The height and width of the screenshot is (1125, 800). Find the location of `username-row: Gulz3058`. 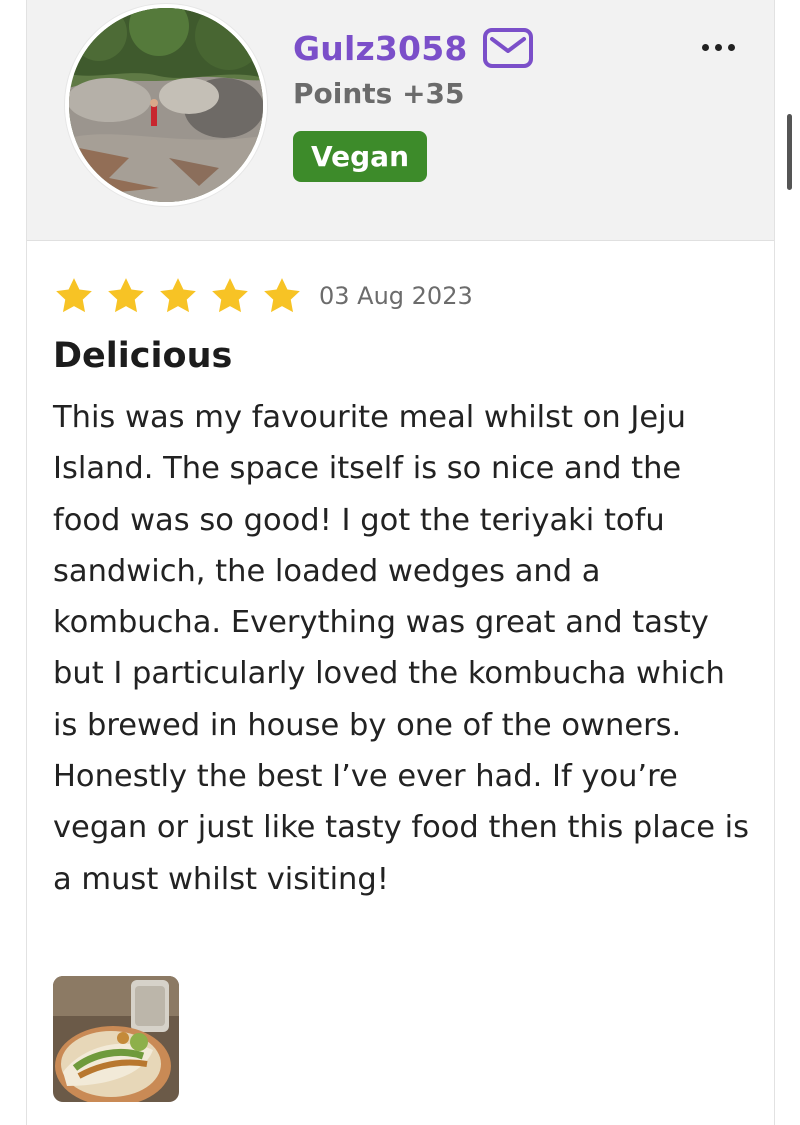

username-row: Gulz3058 is located at coordinates (413, 48).